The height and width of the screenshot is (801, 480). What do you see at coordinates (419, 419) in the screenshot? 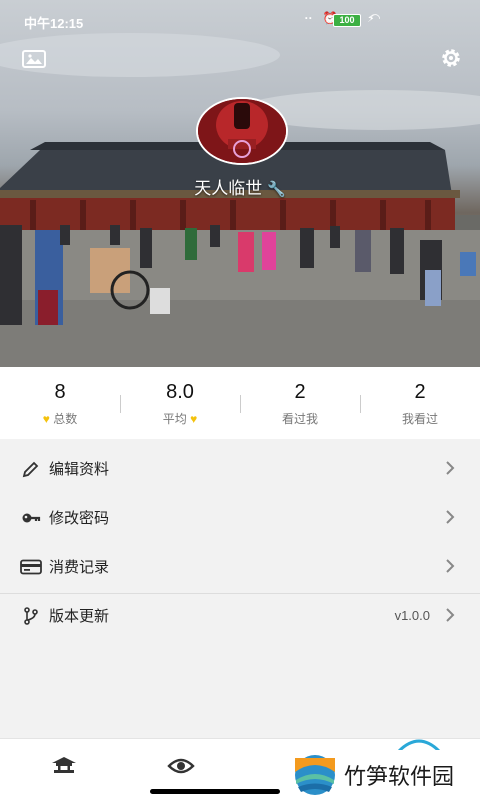
I see `stat-i-viewed-label: 我看过` at bounding box center [419, 419].